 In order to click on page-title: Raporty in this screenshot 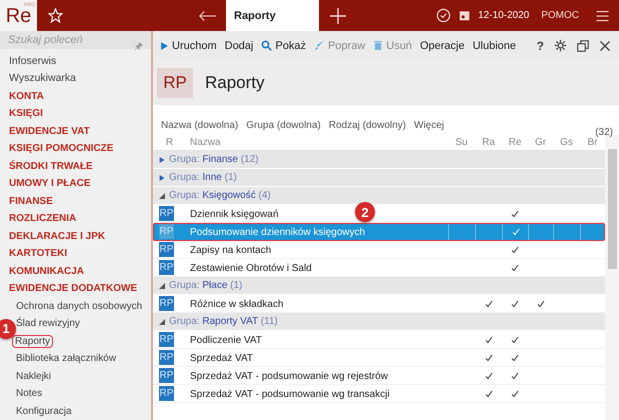, I will do `click(235, 82)`.